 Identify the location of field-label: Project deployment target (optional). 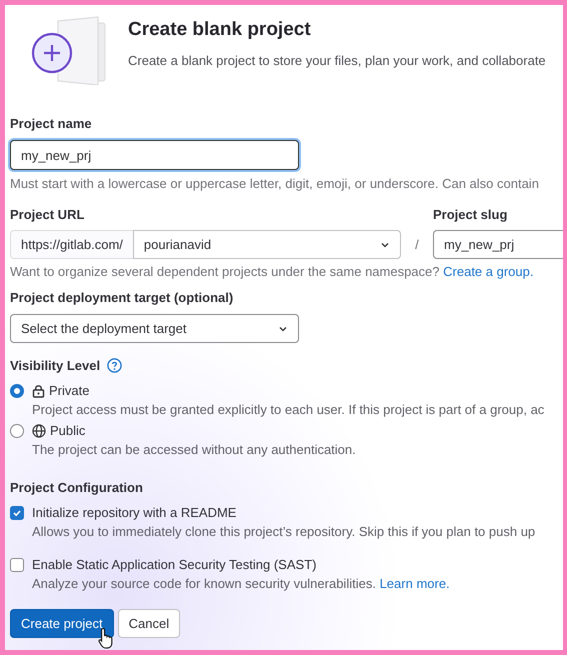
(122, 297).